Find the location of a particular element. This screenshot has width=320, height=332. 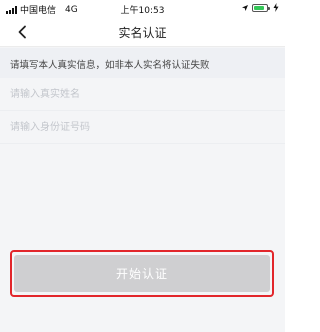

battery-fill is located at coordinates (259, 7).